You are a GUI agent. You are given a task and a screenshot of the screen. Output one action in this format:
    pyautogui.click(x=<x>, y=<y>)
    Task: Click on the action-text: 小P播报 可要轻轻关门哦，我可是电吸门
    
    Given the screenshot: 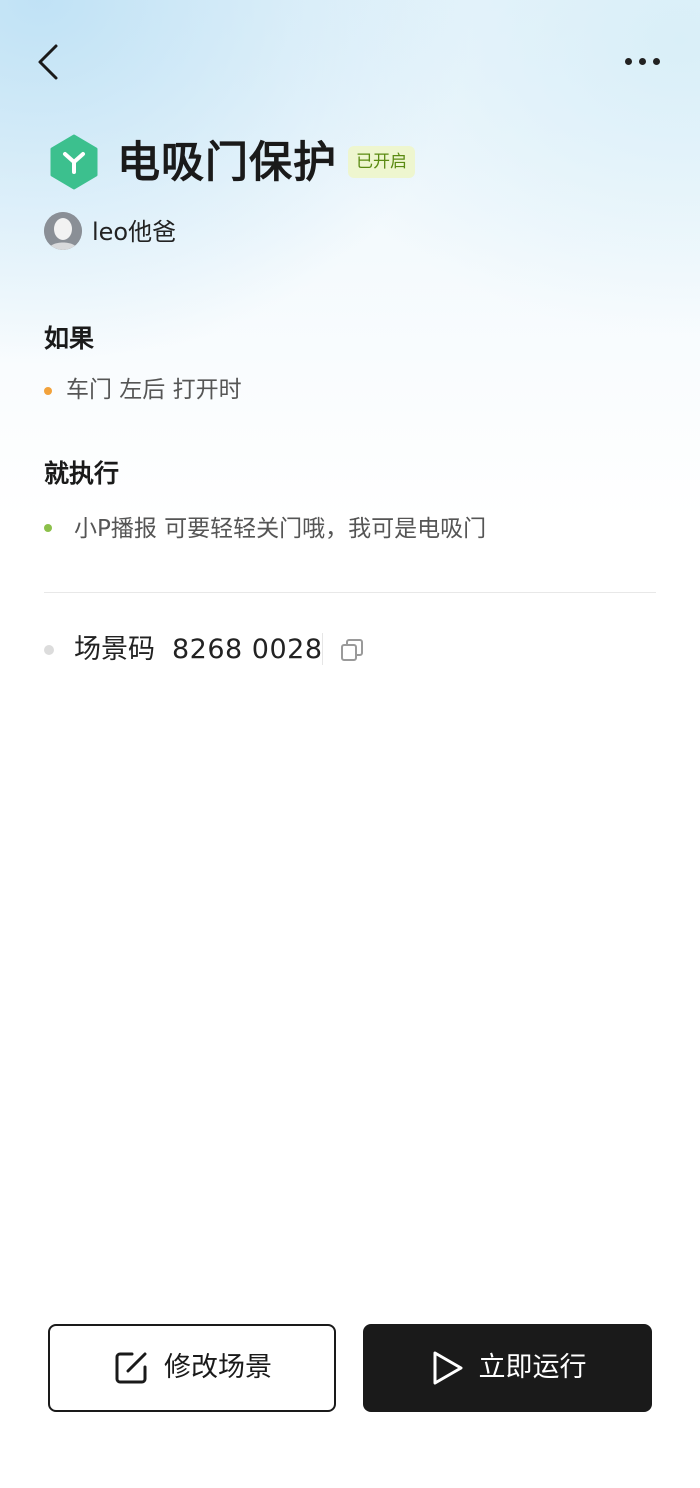 What is the action you would take?
    pyautogui.click(x=280, y=529)
    